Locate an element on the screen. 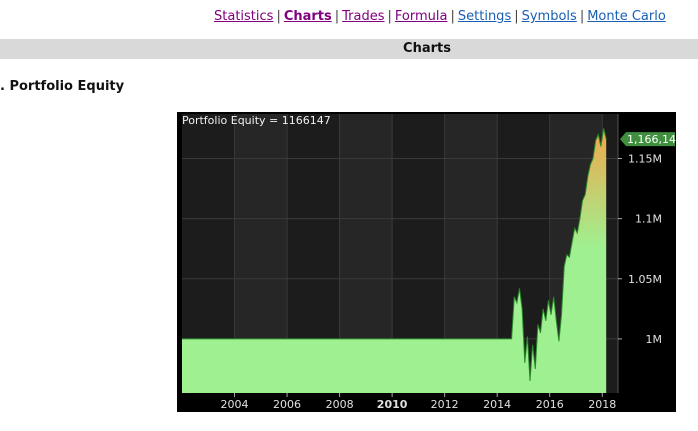  nav-link-charts: Charts is located at coordinates (308, 16).